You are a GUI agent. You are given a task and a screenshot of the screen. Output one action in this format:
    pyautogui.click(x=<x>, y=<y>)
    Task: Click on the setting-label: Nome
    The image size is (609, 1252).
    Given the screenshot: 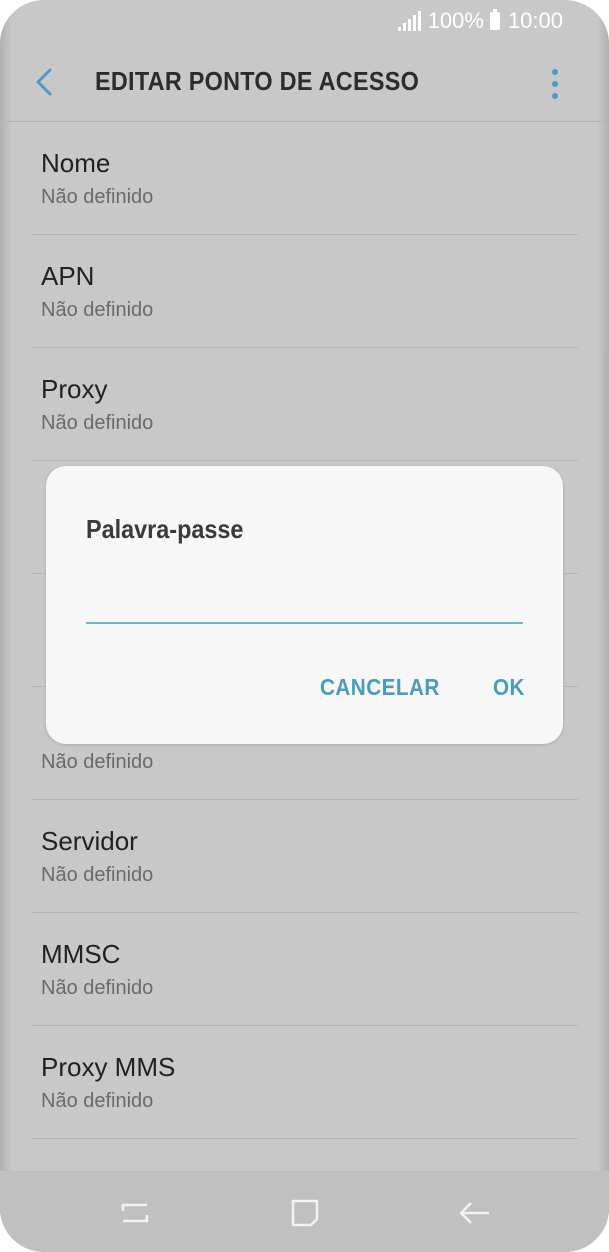 What is the action you would take?
    pyautogui.click(x=76, y=163)
    